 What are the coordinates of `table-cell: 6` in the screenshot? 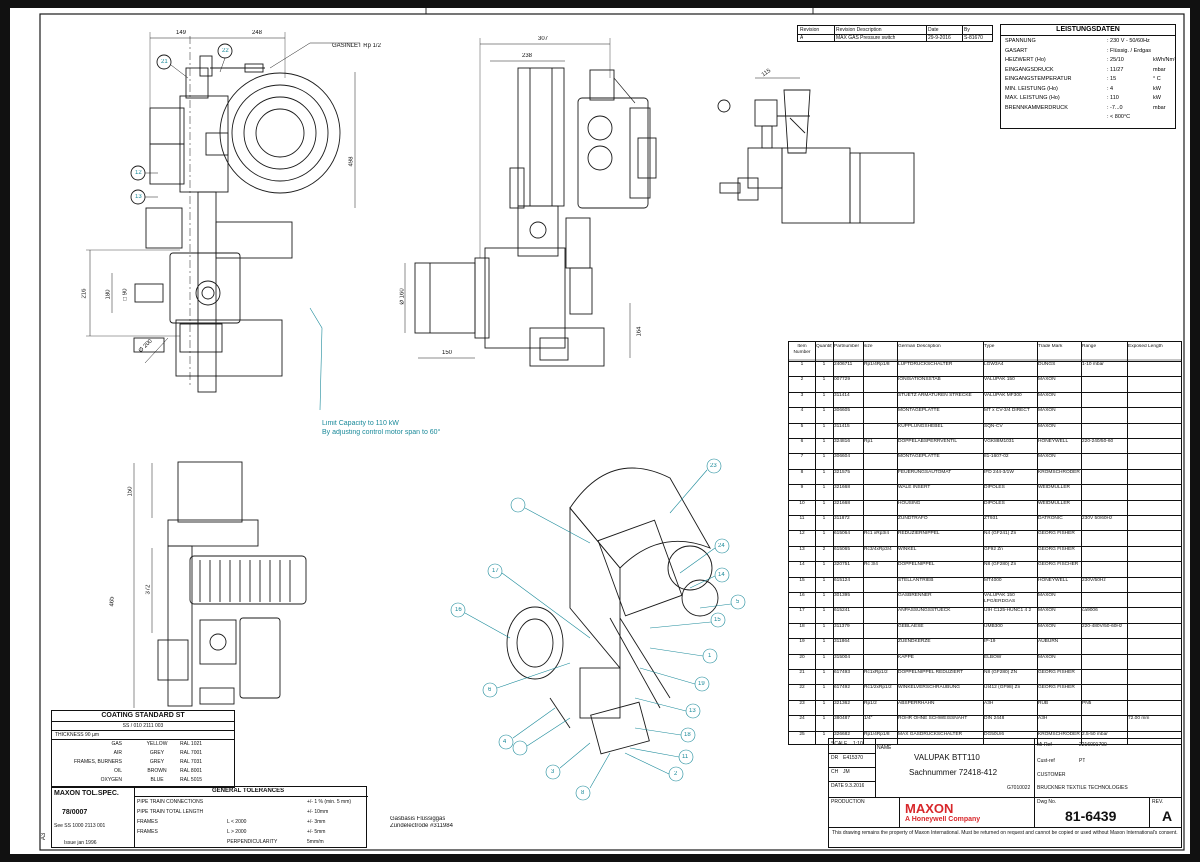 It's located at (802, 441).